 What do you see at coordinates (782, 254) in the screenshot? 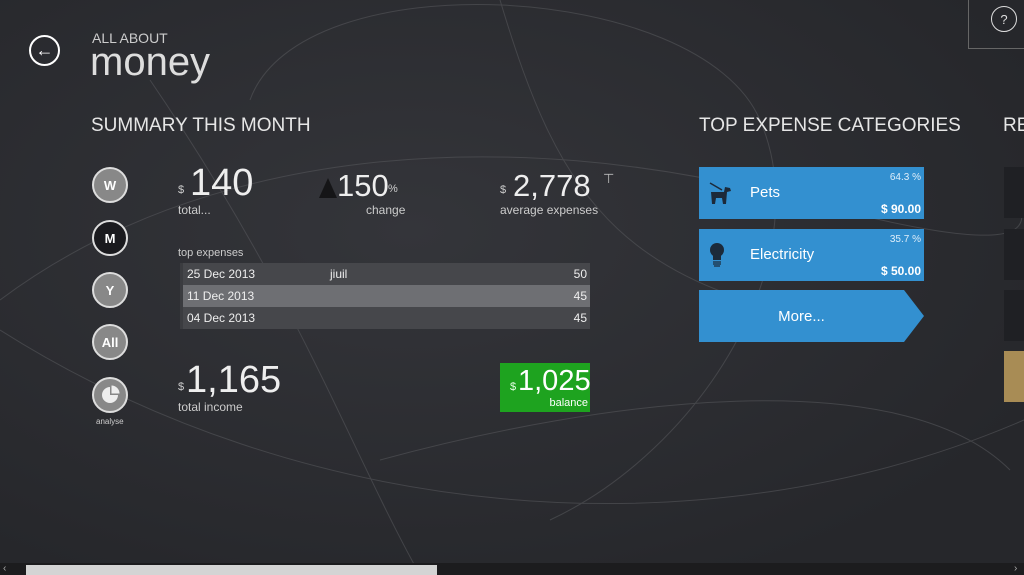
I see `category-name: Electricity` at bounding box center [782, 254].